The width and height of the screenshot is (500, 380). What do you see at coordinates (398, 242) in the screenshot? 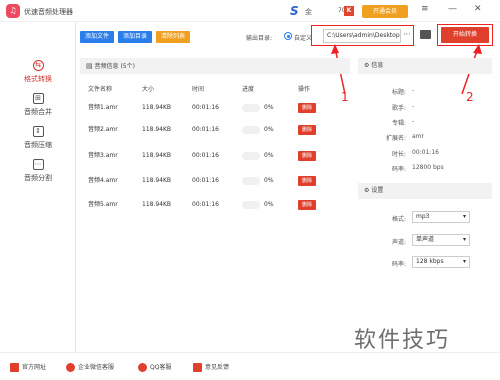
I see `settings-label-channel: 声道:` at bounding box center [398, 242].